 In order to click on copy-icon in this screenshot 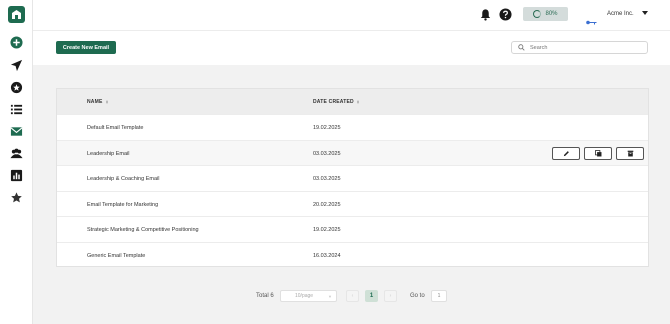, I will do `click(597, 153)`.